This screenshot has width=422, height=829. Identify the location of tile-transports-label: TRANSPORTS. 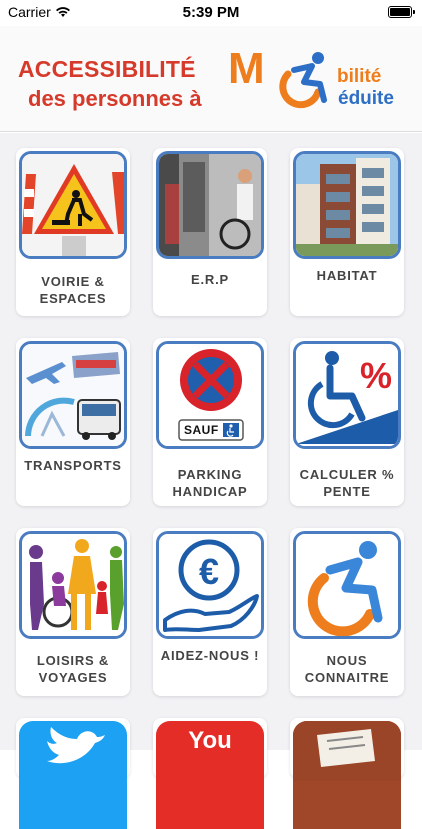
(73, 465).